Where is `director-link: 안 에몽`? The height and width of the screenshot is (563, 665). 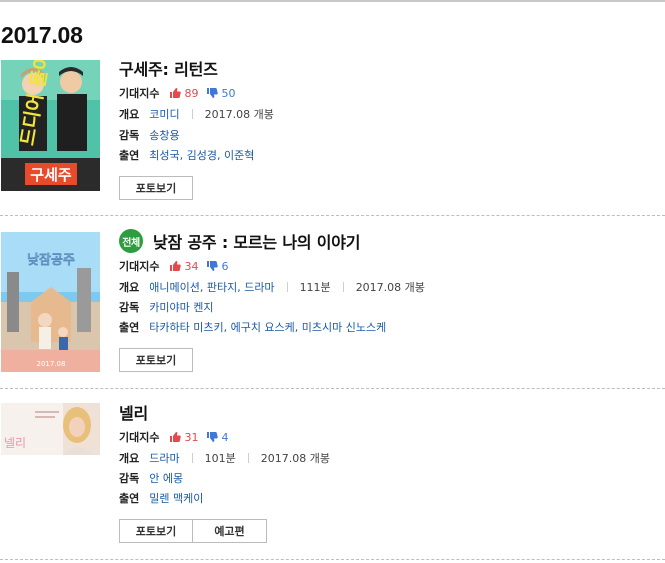 director-link: 안 에몽 is located at coordinates (166, 478).